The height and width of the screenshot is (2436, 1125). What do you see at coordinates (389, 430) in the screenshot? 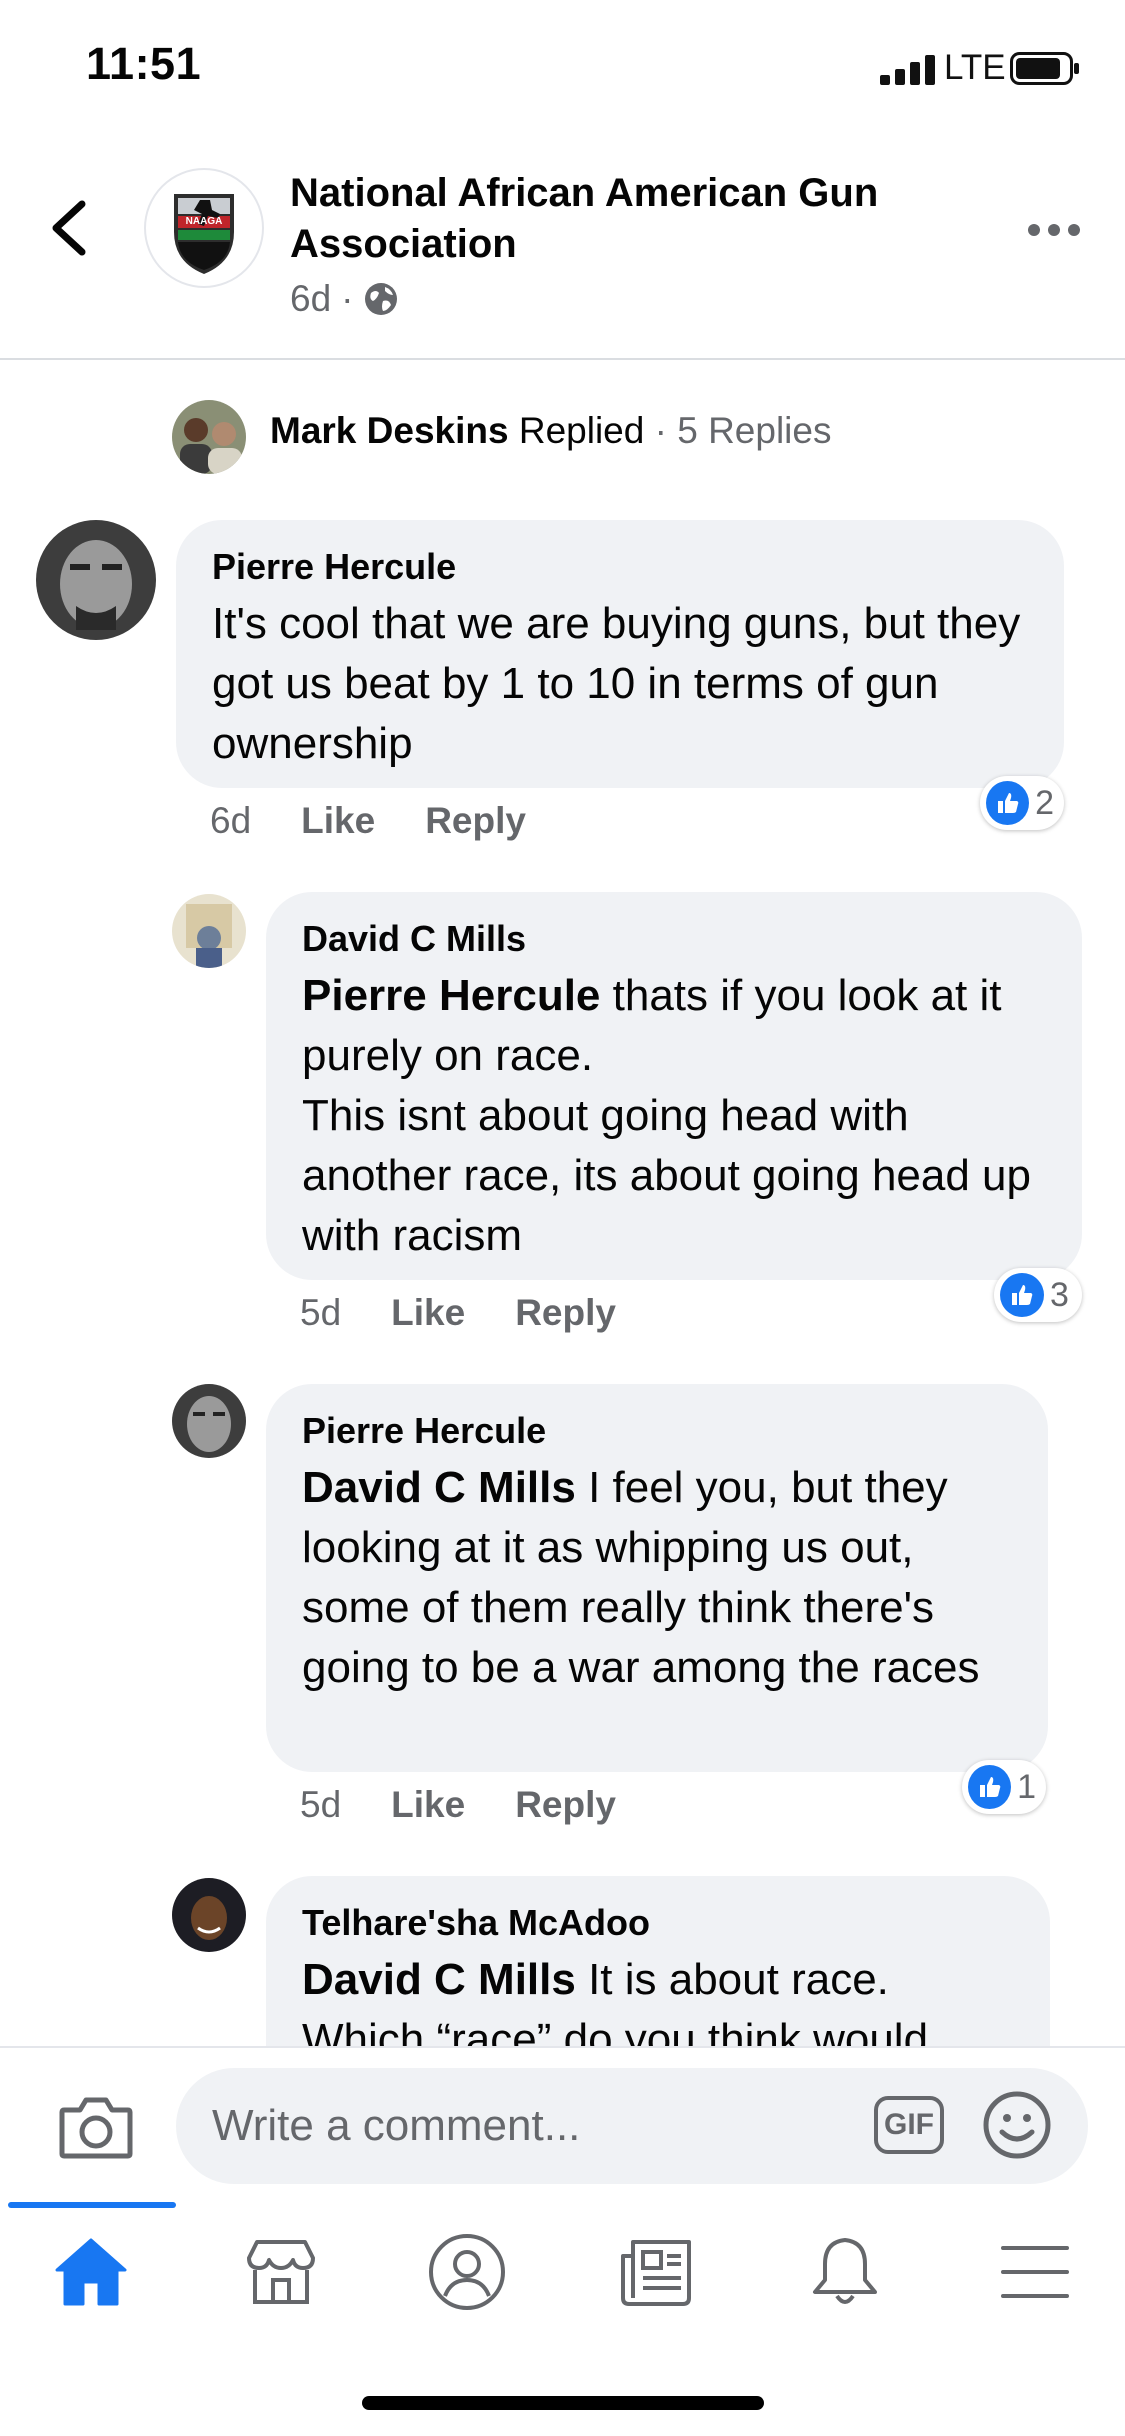
I see `replier-name: Mark Deskins` at bounding box center [389, 430].